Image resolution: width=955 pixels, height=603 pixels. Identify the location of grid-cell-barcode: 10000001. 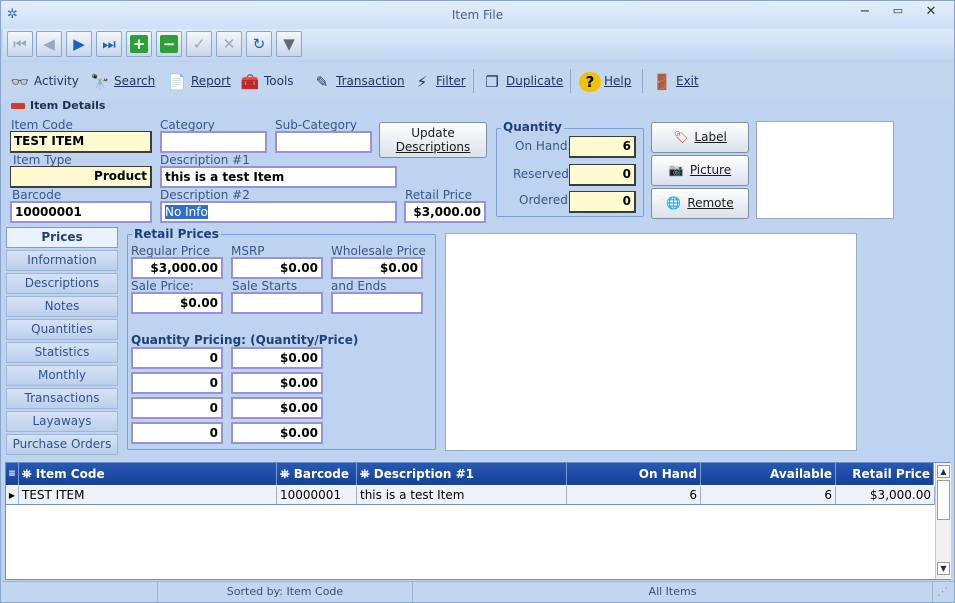
(317, 495).